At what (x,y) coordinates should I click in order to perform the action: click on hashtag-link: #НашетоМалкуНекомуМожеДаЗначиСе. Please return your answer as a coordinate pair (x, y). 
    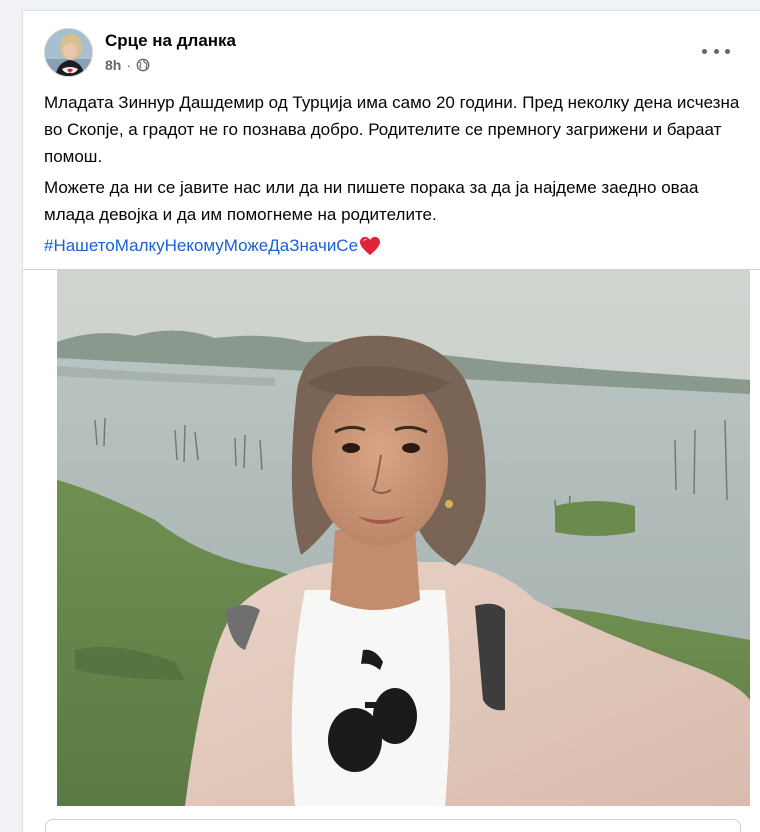
    Looking at the image, I should click on (212, 245).